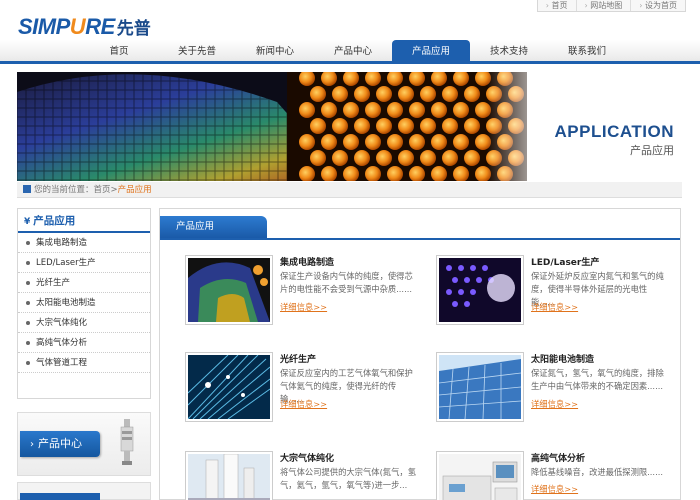 The width and height of the screenshot is (700, 500). Describe the element at coordinates (275, 52) in the screenshot. I see `nav-news: 新闻中心` at that location.